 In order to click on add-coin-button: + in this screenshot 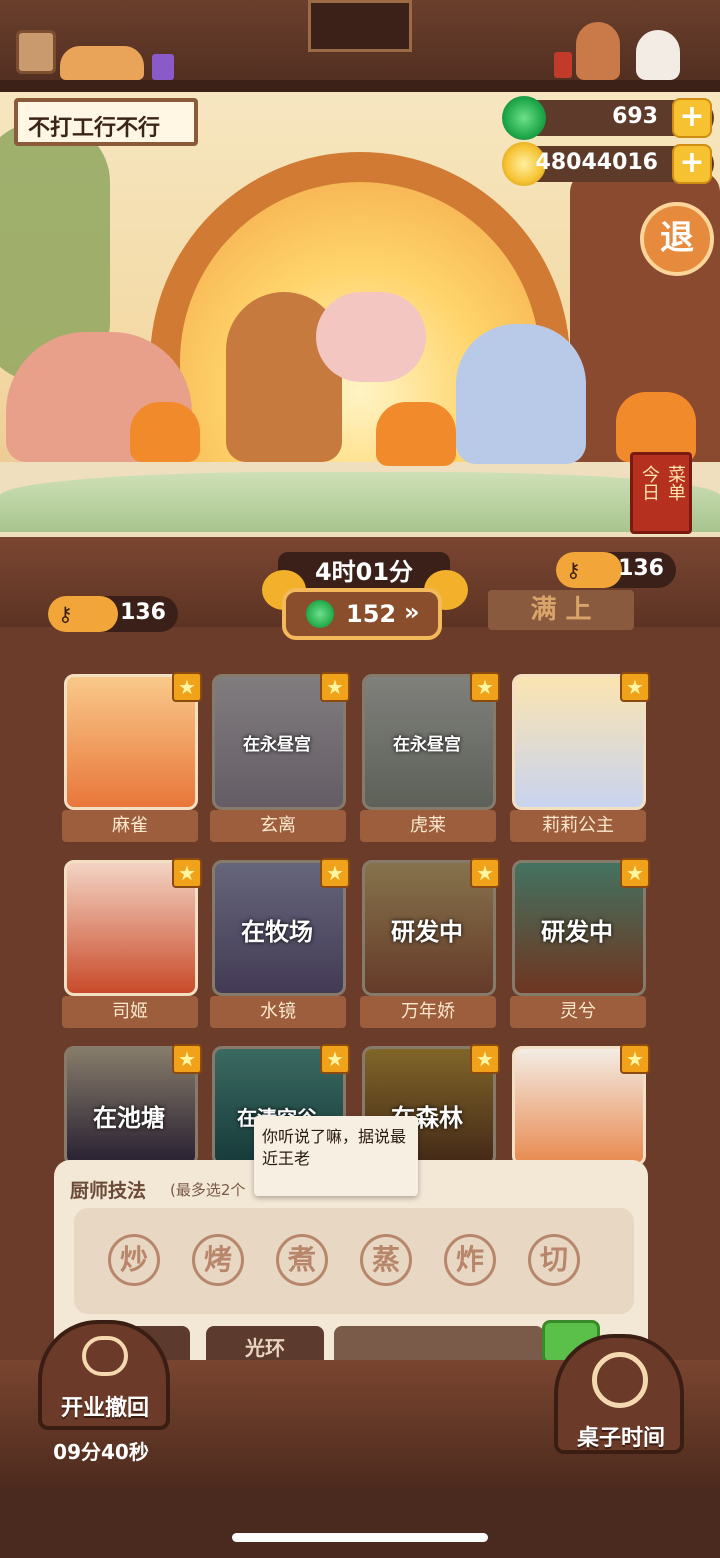, I will do `click(692, 164)`.